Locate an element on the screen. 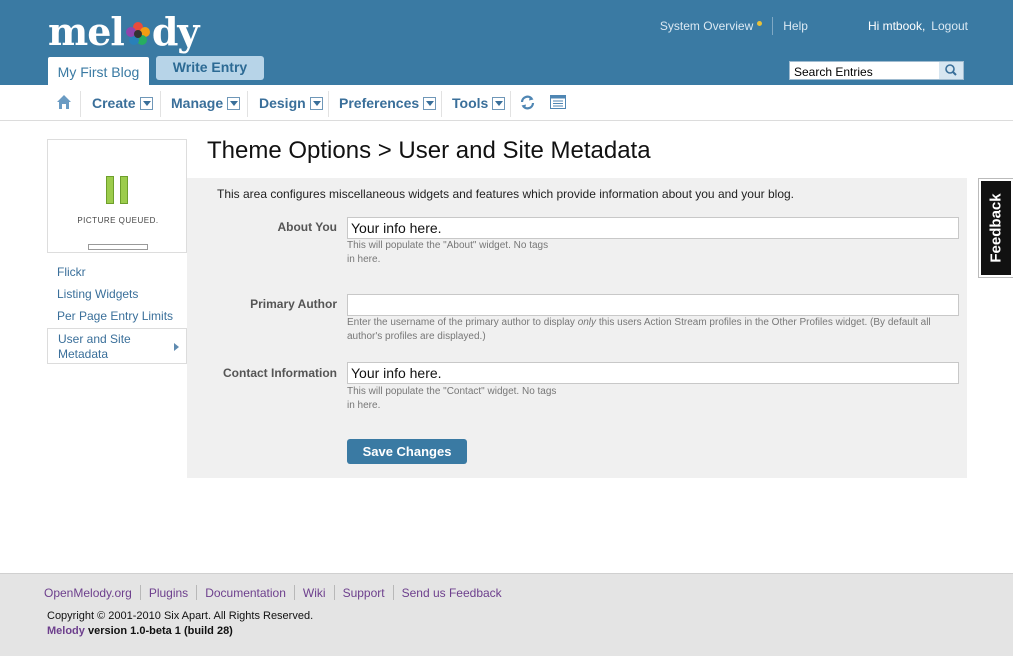 This screenshot has height=656, width=1013. nav-tools: Tools is located at coordinates (479, 103).